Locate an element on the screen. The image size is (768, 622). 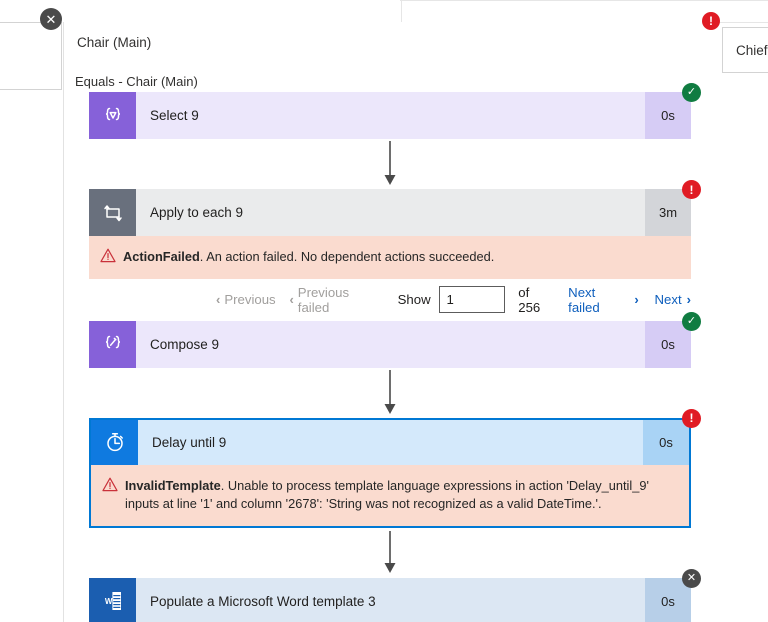
top-divider-upper is located at coordinates (584, 0).